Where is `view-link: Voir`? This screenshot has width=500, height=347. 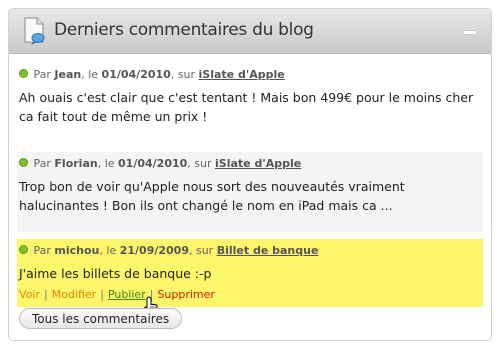
view-link: Voir is located at coordinates (29, 294).